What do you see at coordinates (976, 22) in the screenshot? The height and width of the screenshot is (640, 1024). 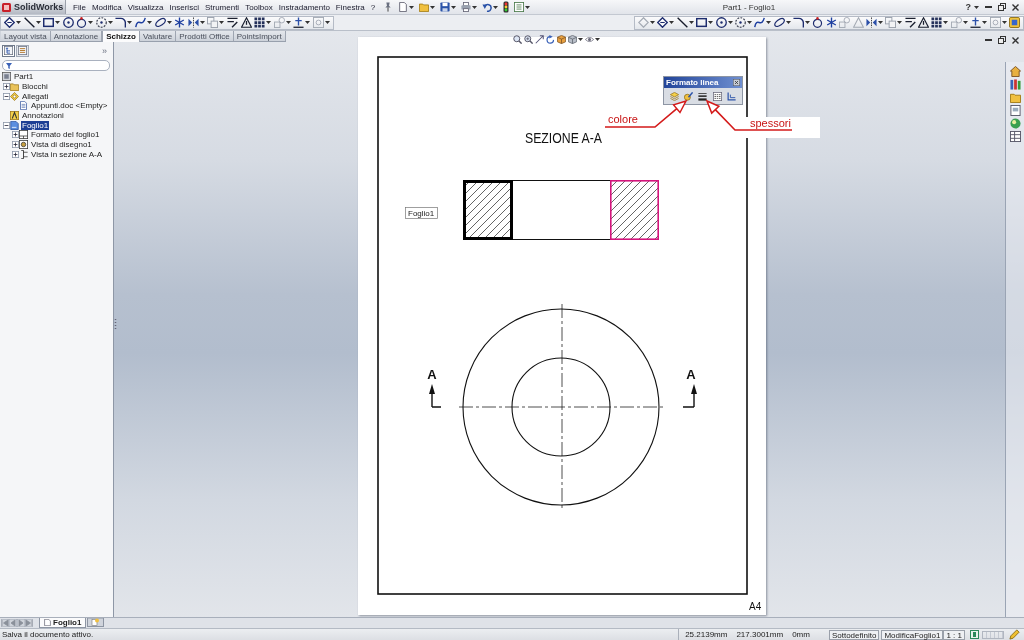 I see `baseline-icon` at bounding box center [976, 22].